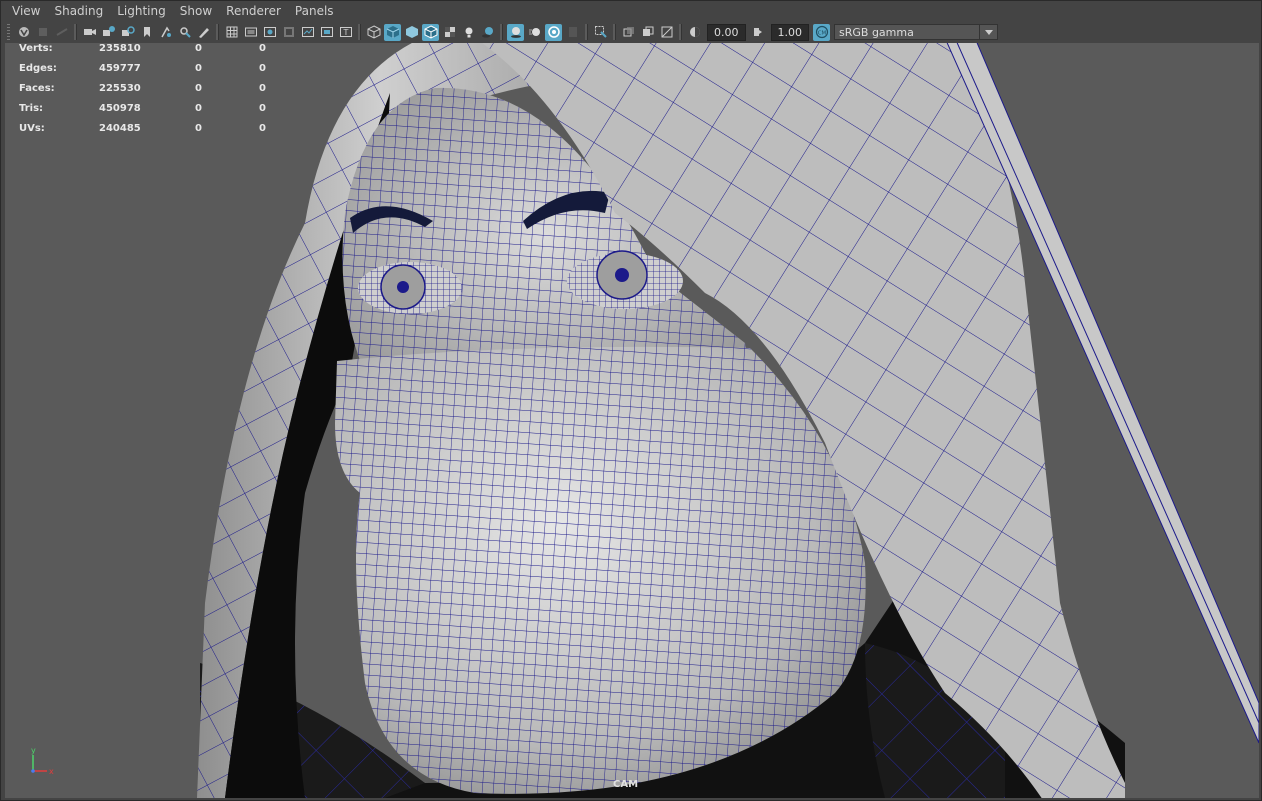  What do you see at coordinates (42, 32) in the screenshot?
I see `lock-camera-icon` at bounding box center [42, 32].